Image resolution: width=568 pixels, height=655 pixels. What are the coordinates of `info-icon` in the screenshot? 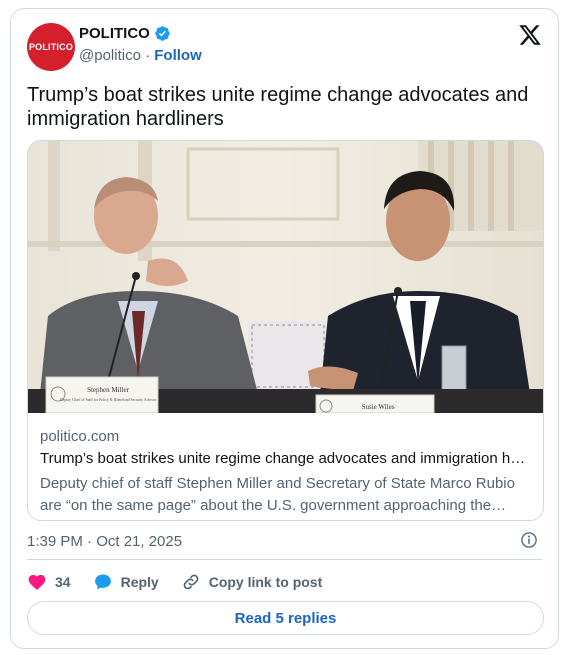 It's located at (529, 540).